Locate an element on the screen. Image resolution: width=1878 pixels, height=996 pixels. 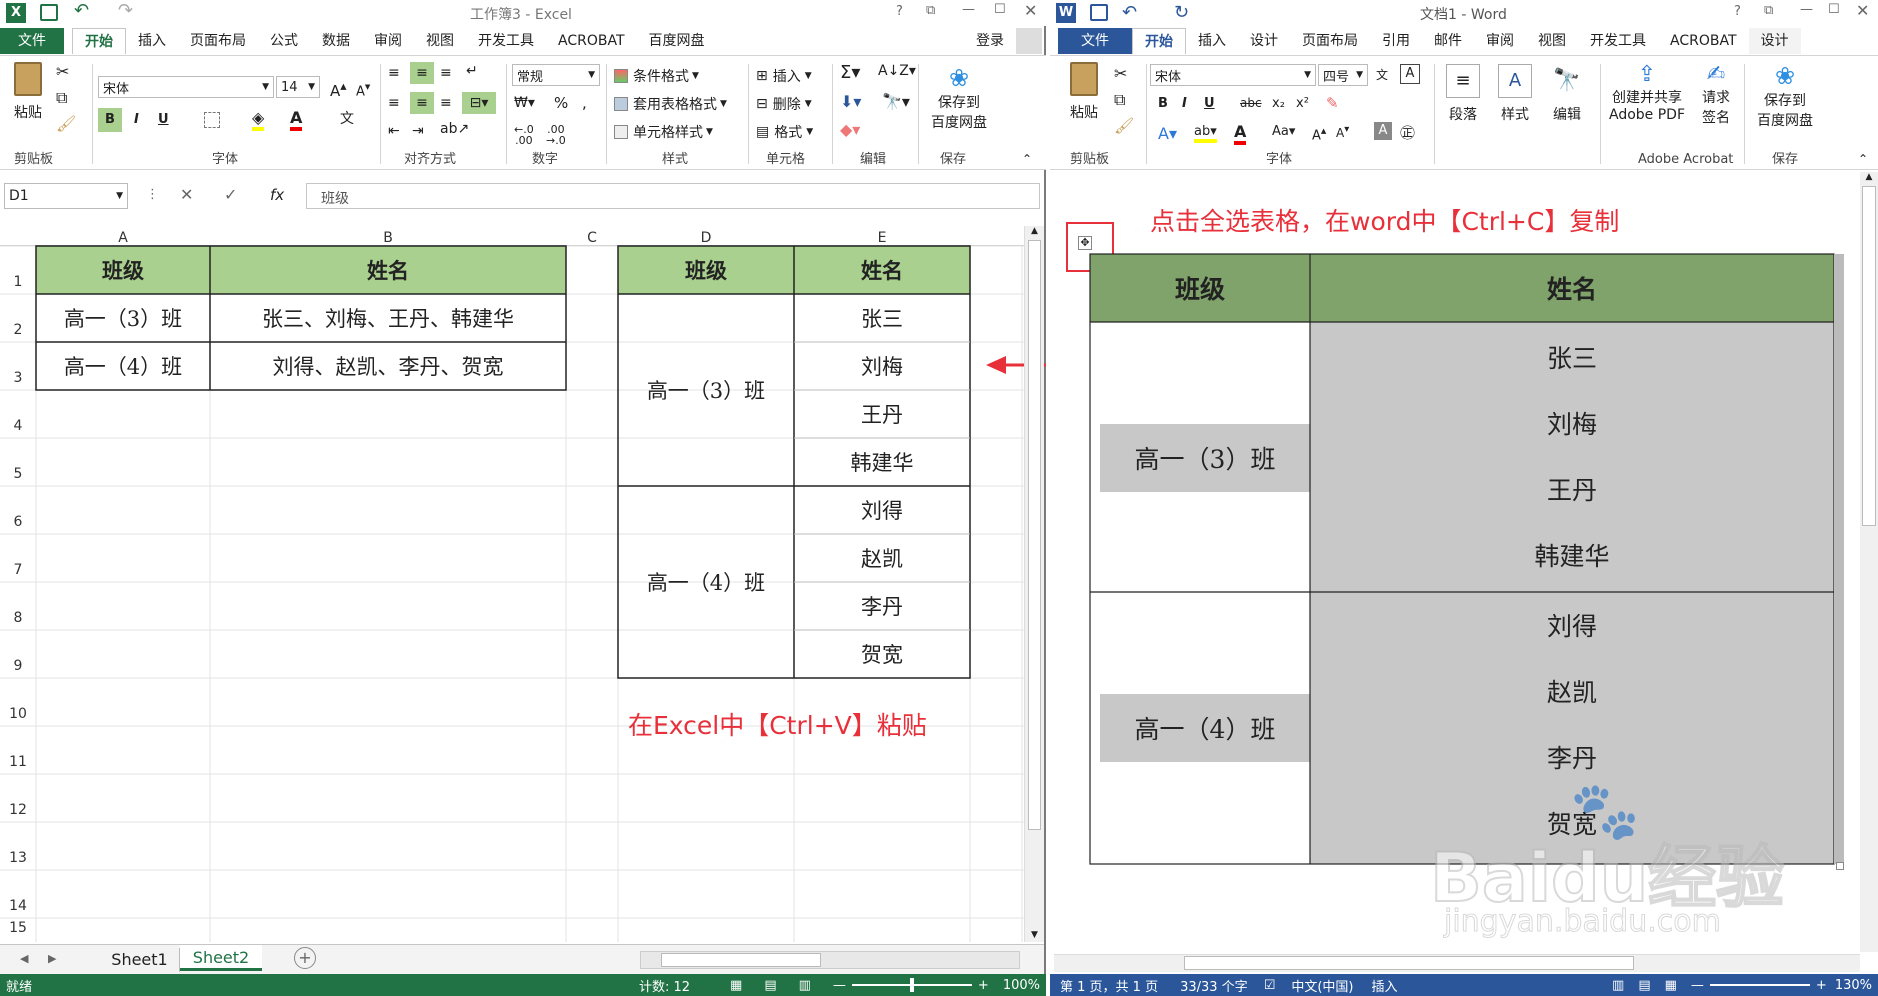
row-header-14: 14 is located at coordinates (18, 906).